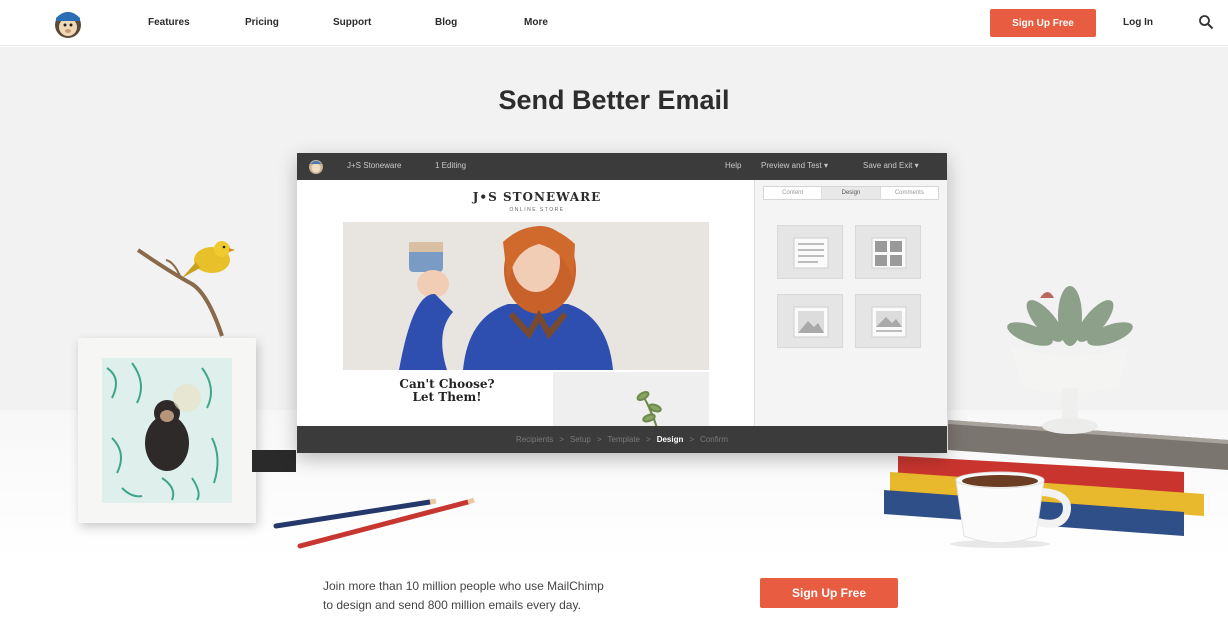 The width and height of the screenshot is (1228, 626). What do you see at coordinates (537, 210) in the screenshot?
I see `email-brand-subtitle: ONLINE STORE` at bounding box center [537, 210].